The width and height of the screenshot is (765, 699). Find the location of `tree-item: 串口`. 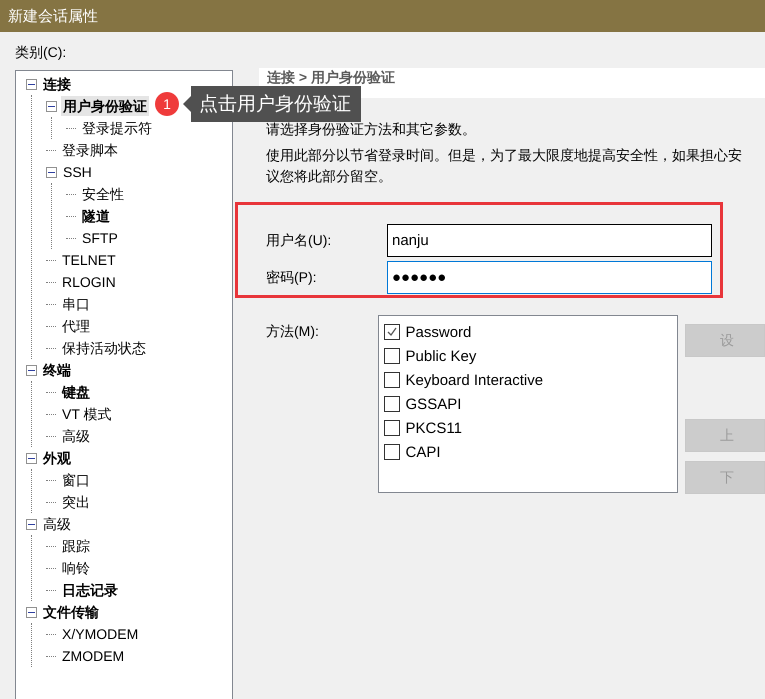

tree-item: 串口 is located at coordinates (76, 304).